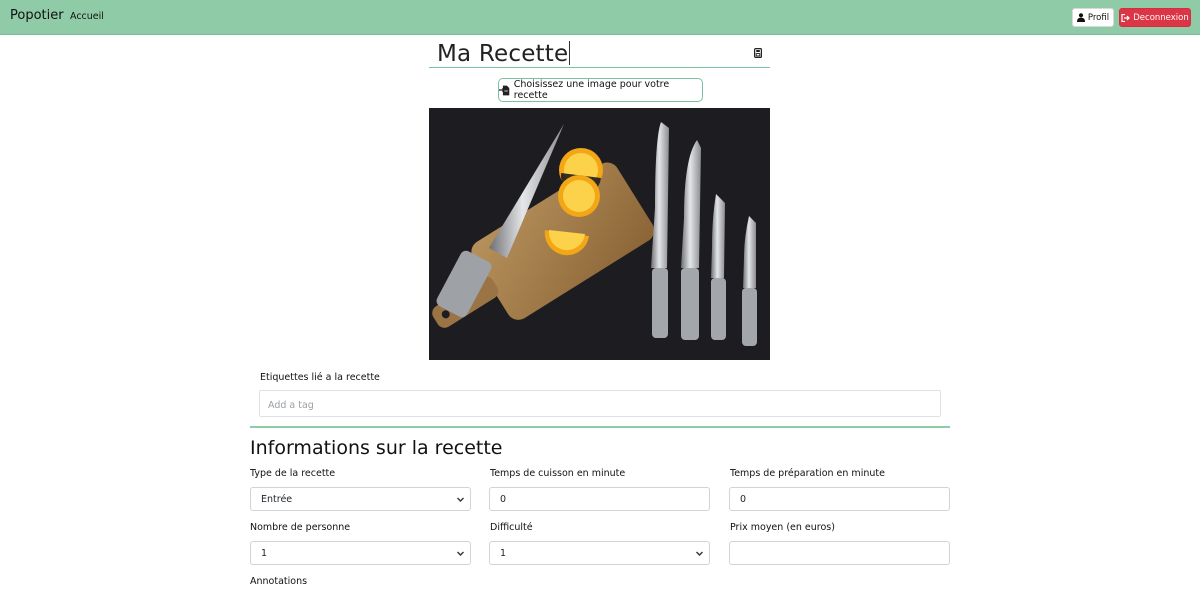  I want to click on tags-placeholder: Add a tag, so click(291, 405).